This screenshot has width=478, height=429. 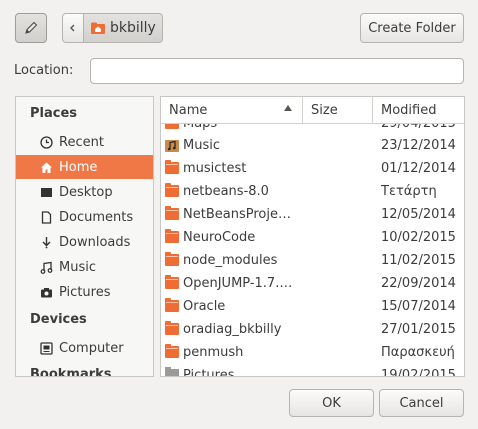 What do you see at coordinates (91, 348) in the screenshot?
I see `sidebar-item-label: Computer` at bounding box center [91, 348].